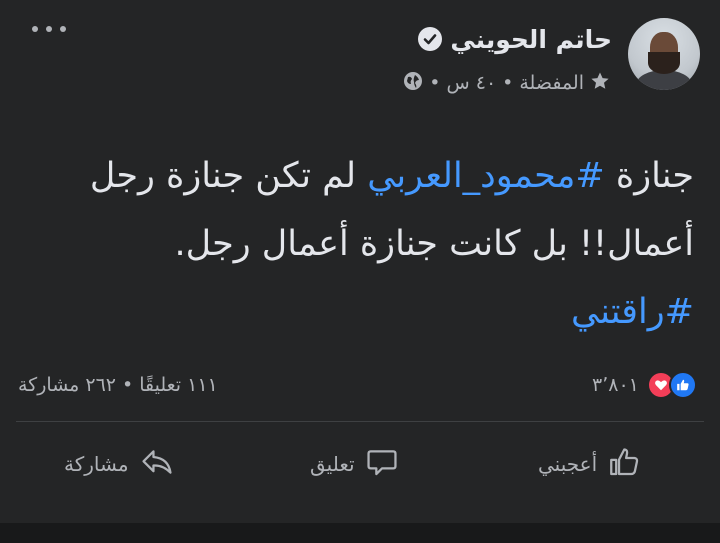 This screenshot has width=720, height=543. What do you see at coordinates (157, 464) in the screenshot?
I see `share-arrow-icon` at bounding box center [157, 464].